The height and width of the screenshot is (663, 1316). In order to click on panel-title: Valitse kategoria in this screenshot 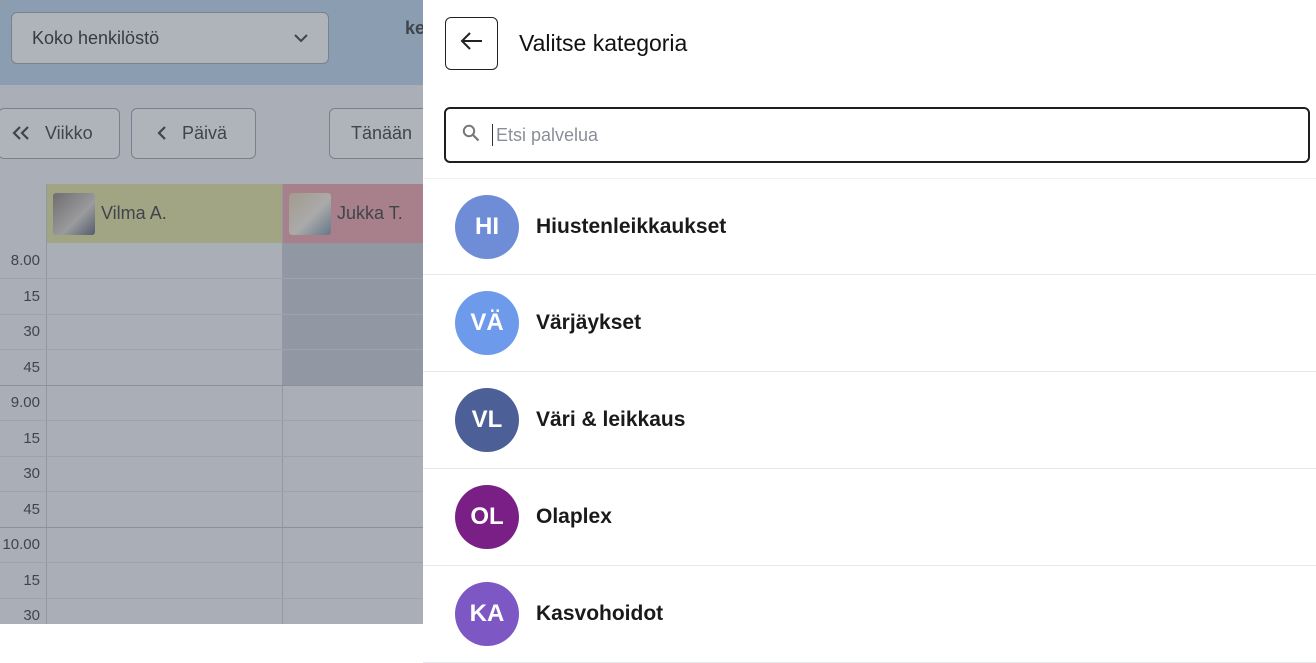, I will do `click(603, 43)`.